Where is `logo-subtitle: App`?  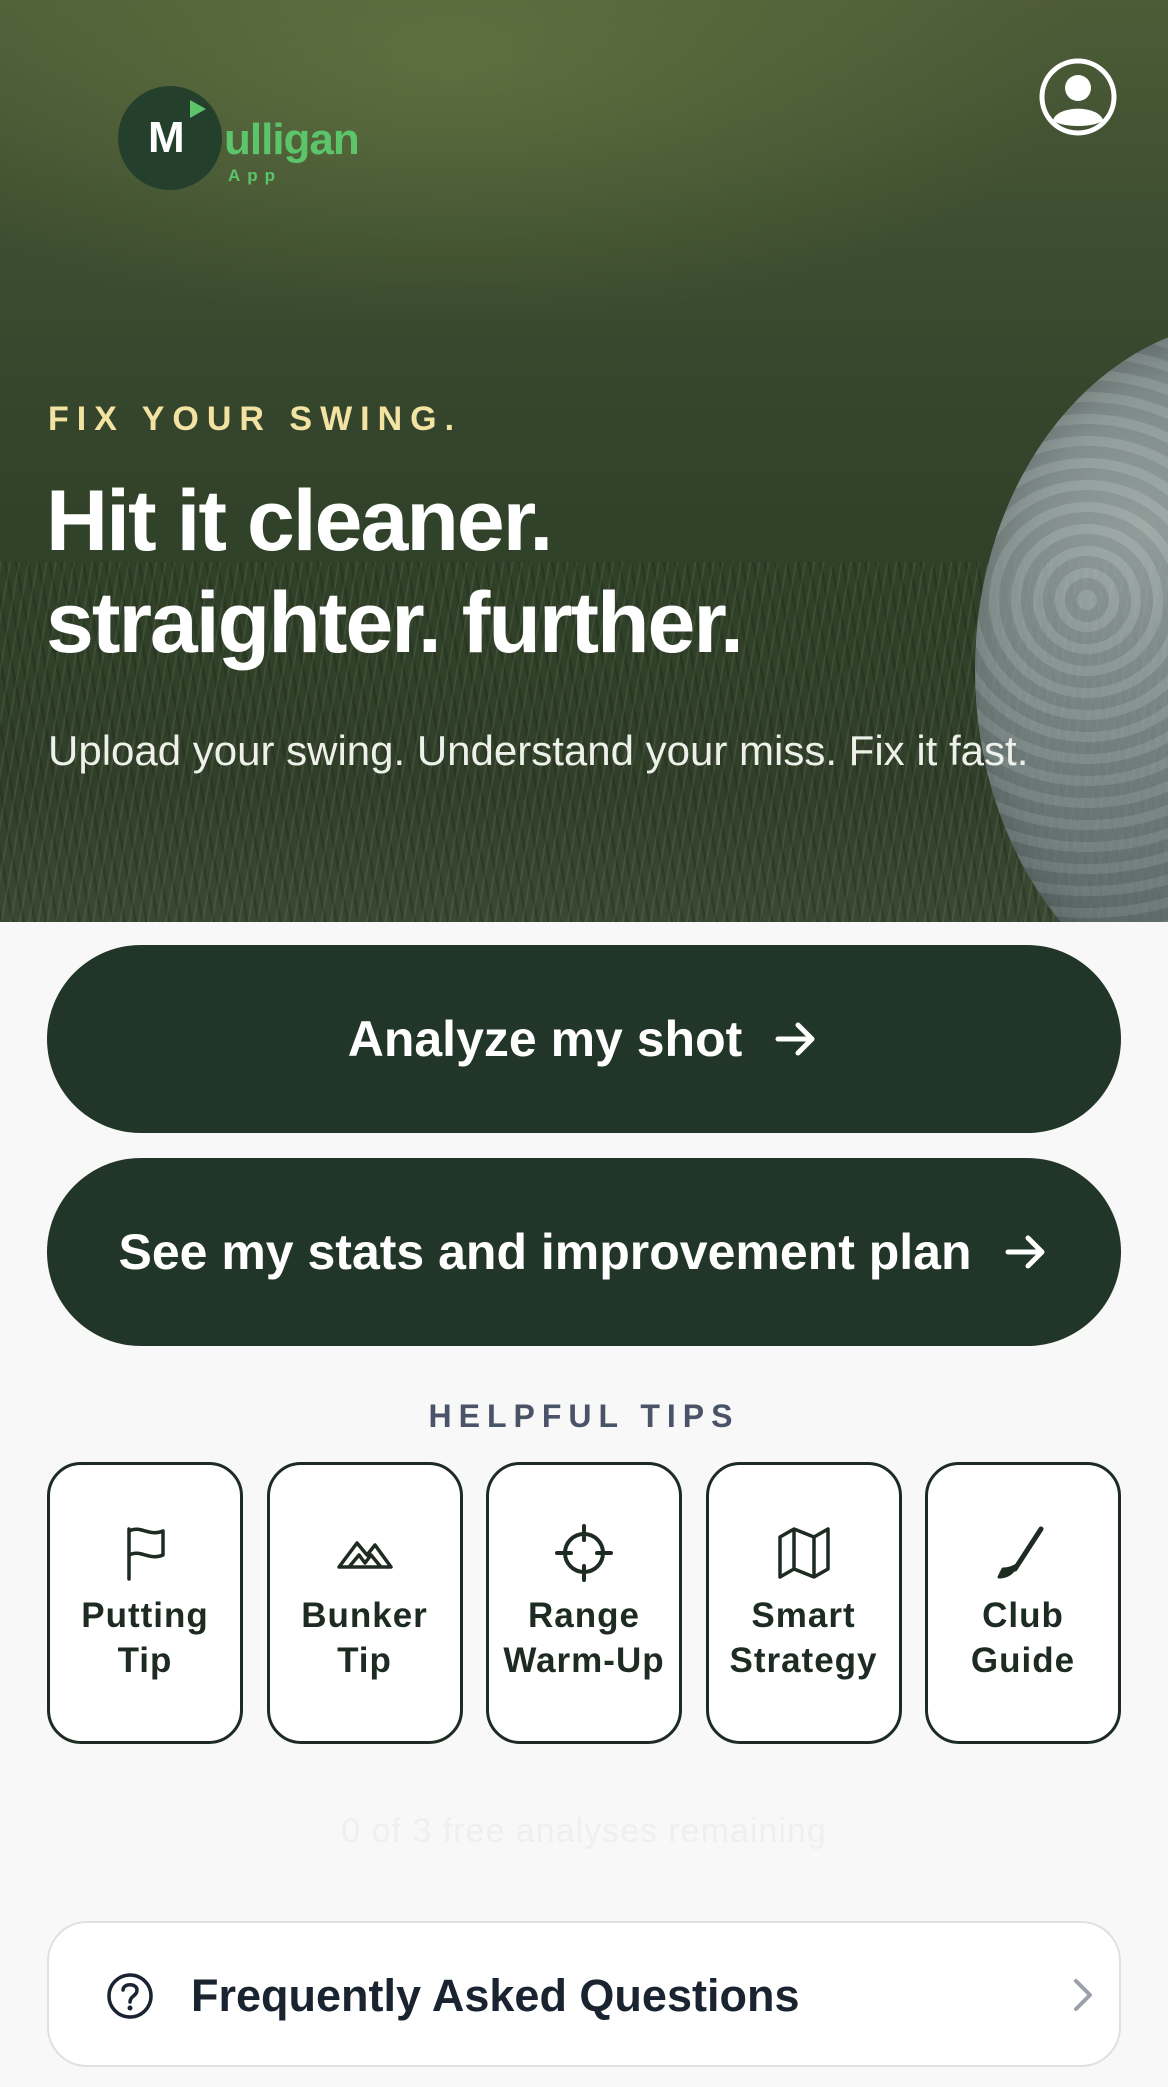
logo-subtitle: App is located at coordinates (255, 175).